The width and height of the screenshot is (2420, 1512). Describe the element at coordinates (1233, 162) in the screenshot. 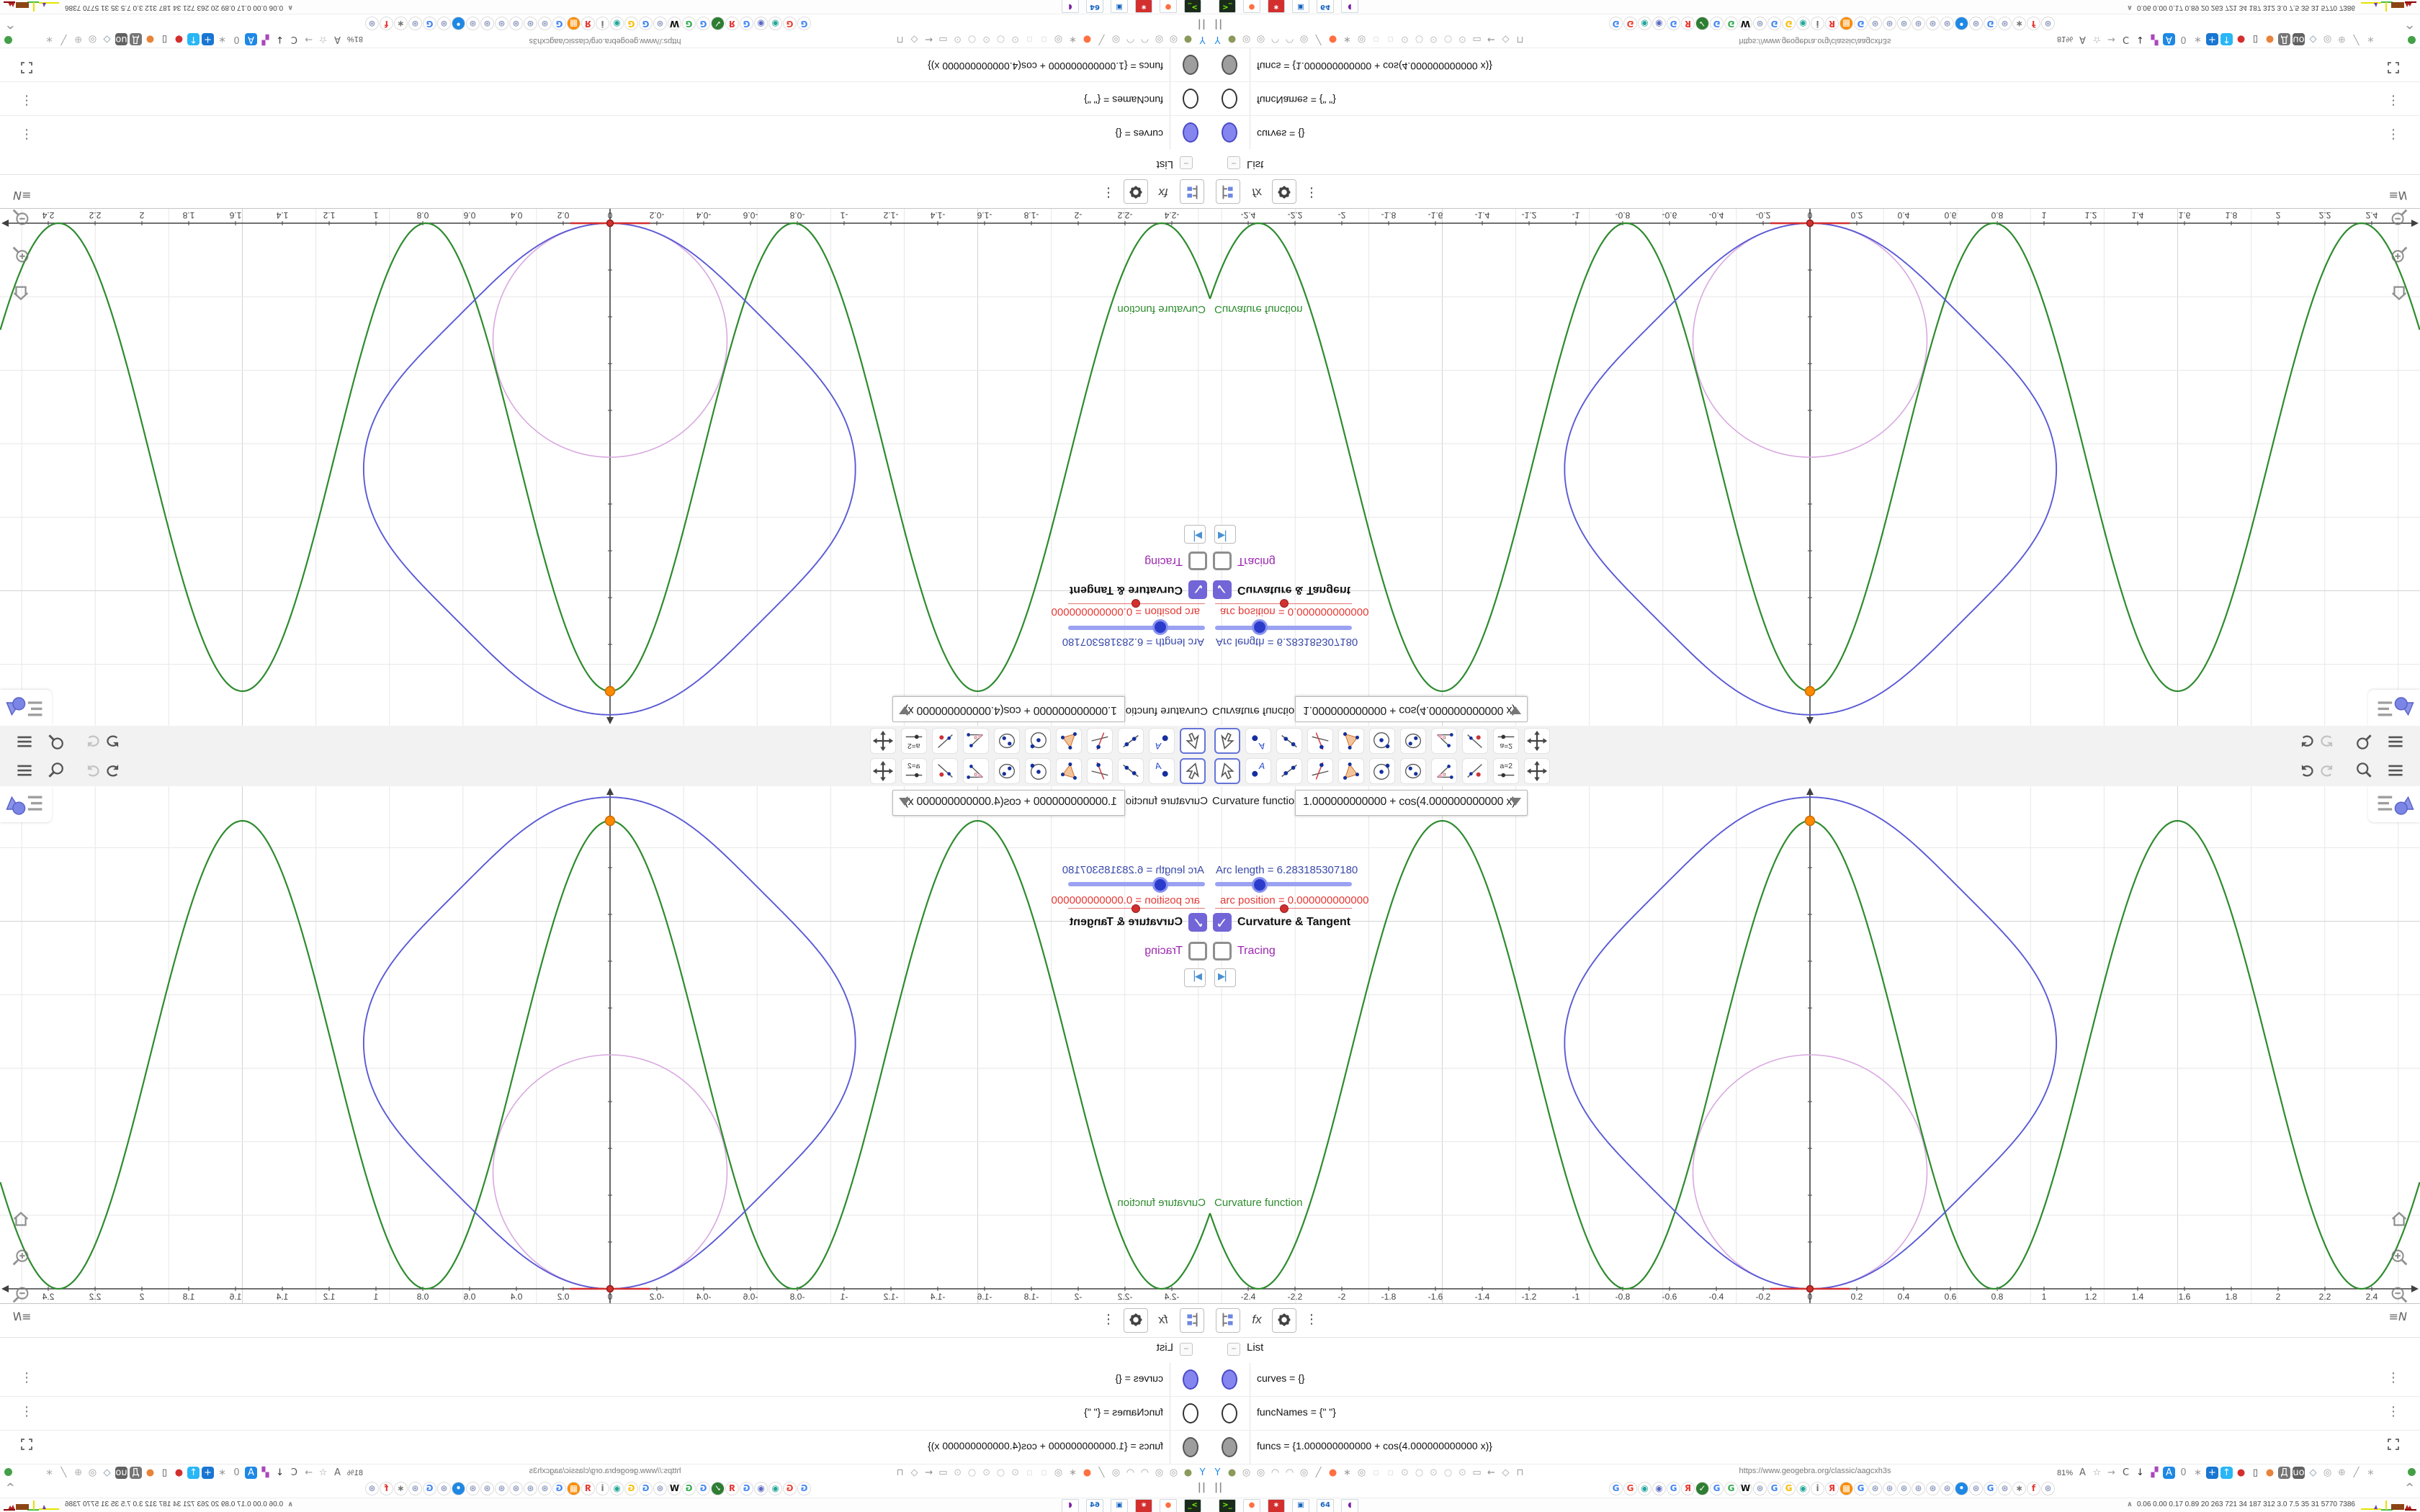

I see `collapse-minus-icon: −` at that location.